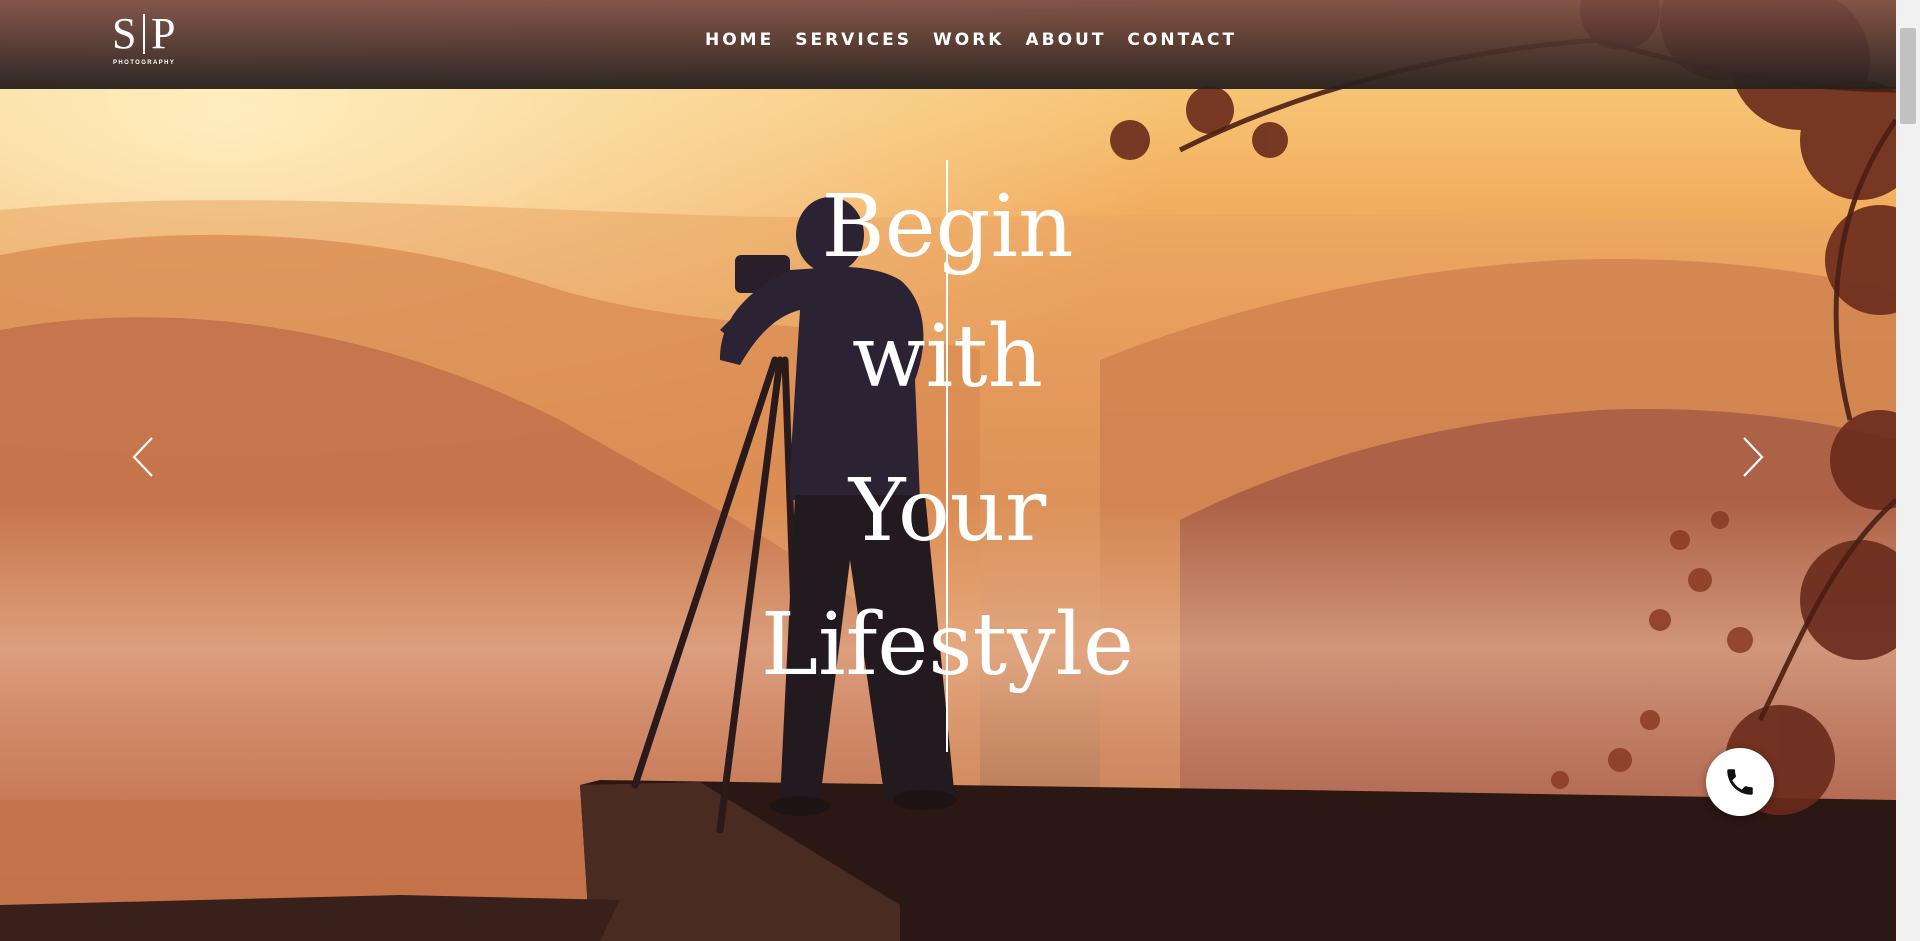 The height and width of the screenshot is (941, 1920). I want to click on logo-divider, so click(144, 34).